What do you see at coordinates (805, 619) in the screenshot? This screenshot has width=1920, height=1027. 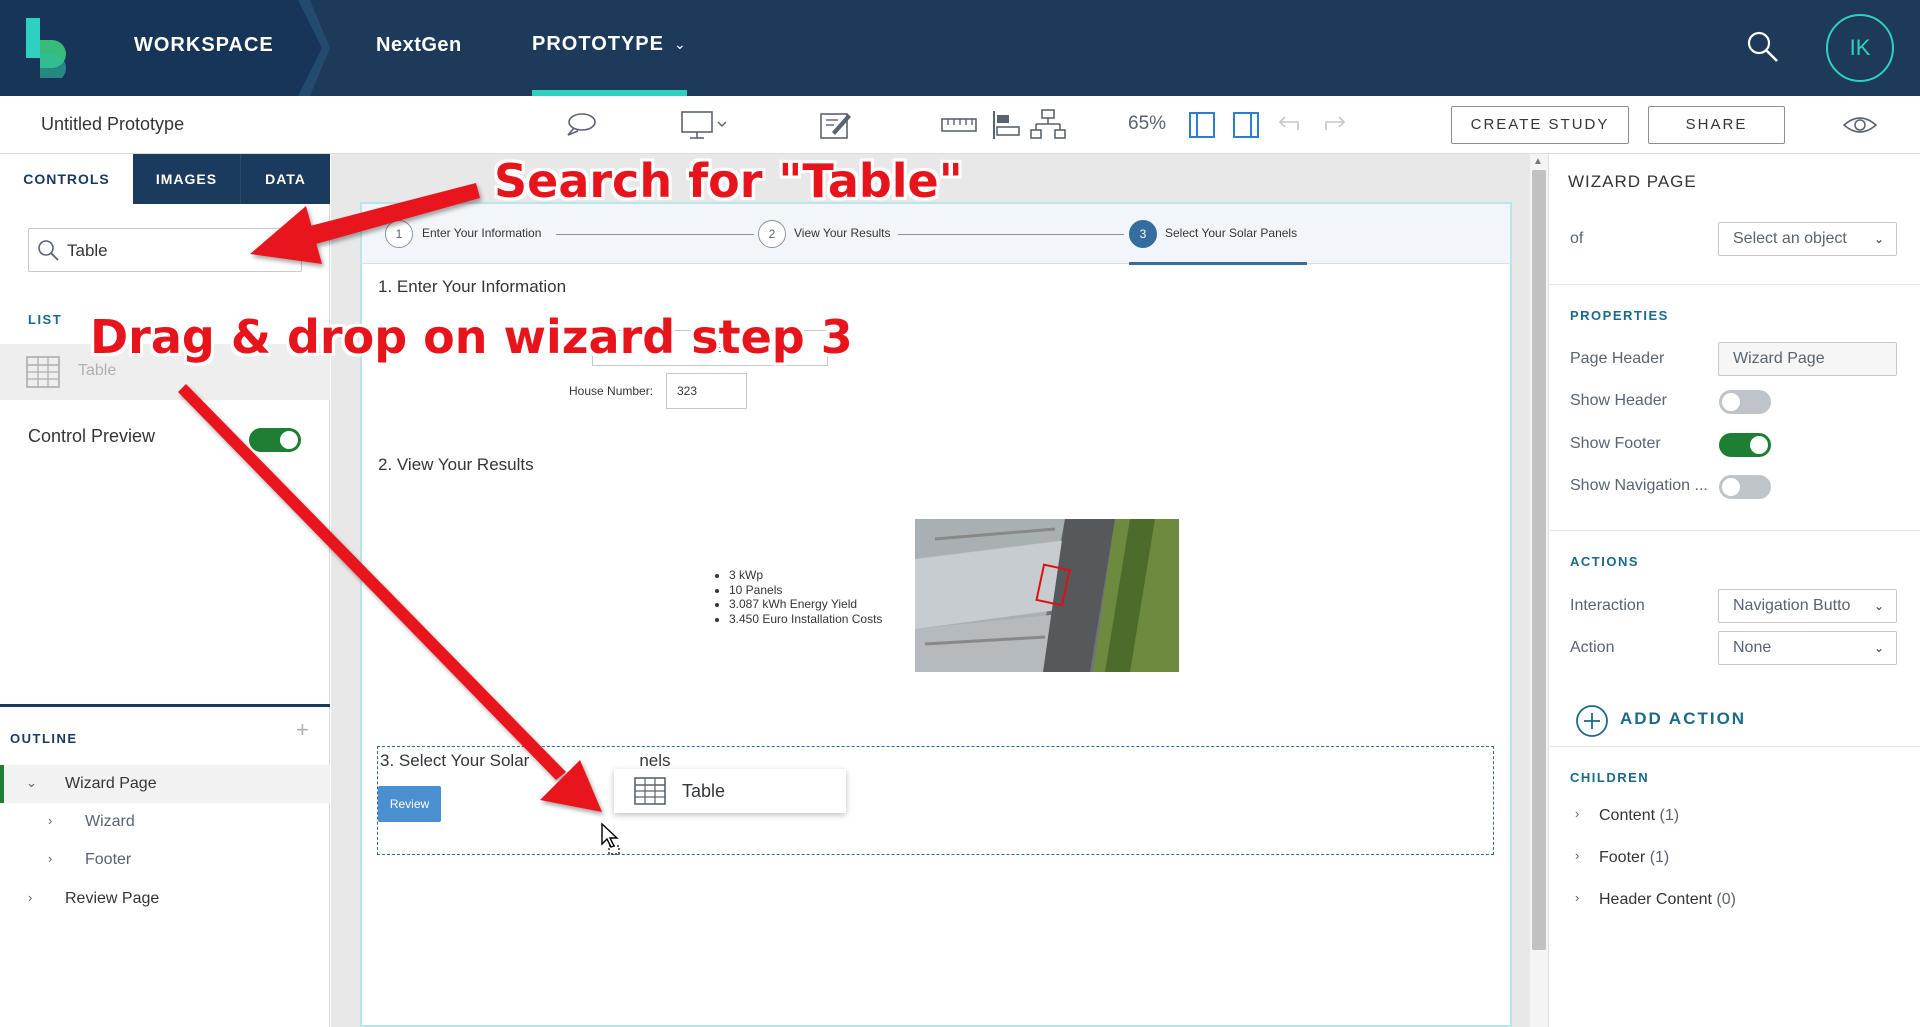 I see `result-item: 3.450 Euro Installation Costs` at bounding box center [805, 619].